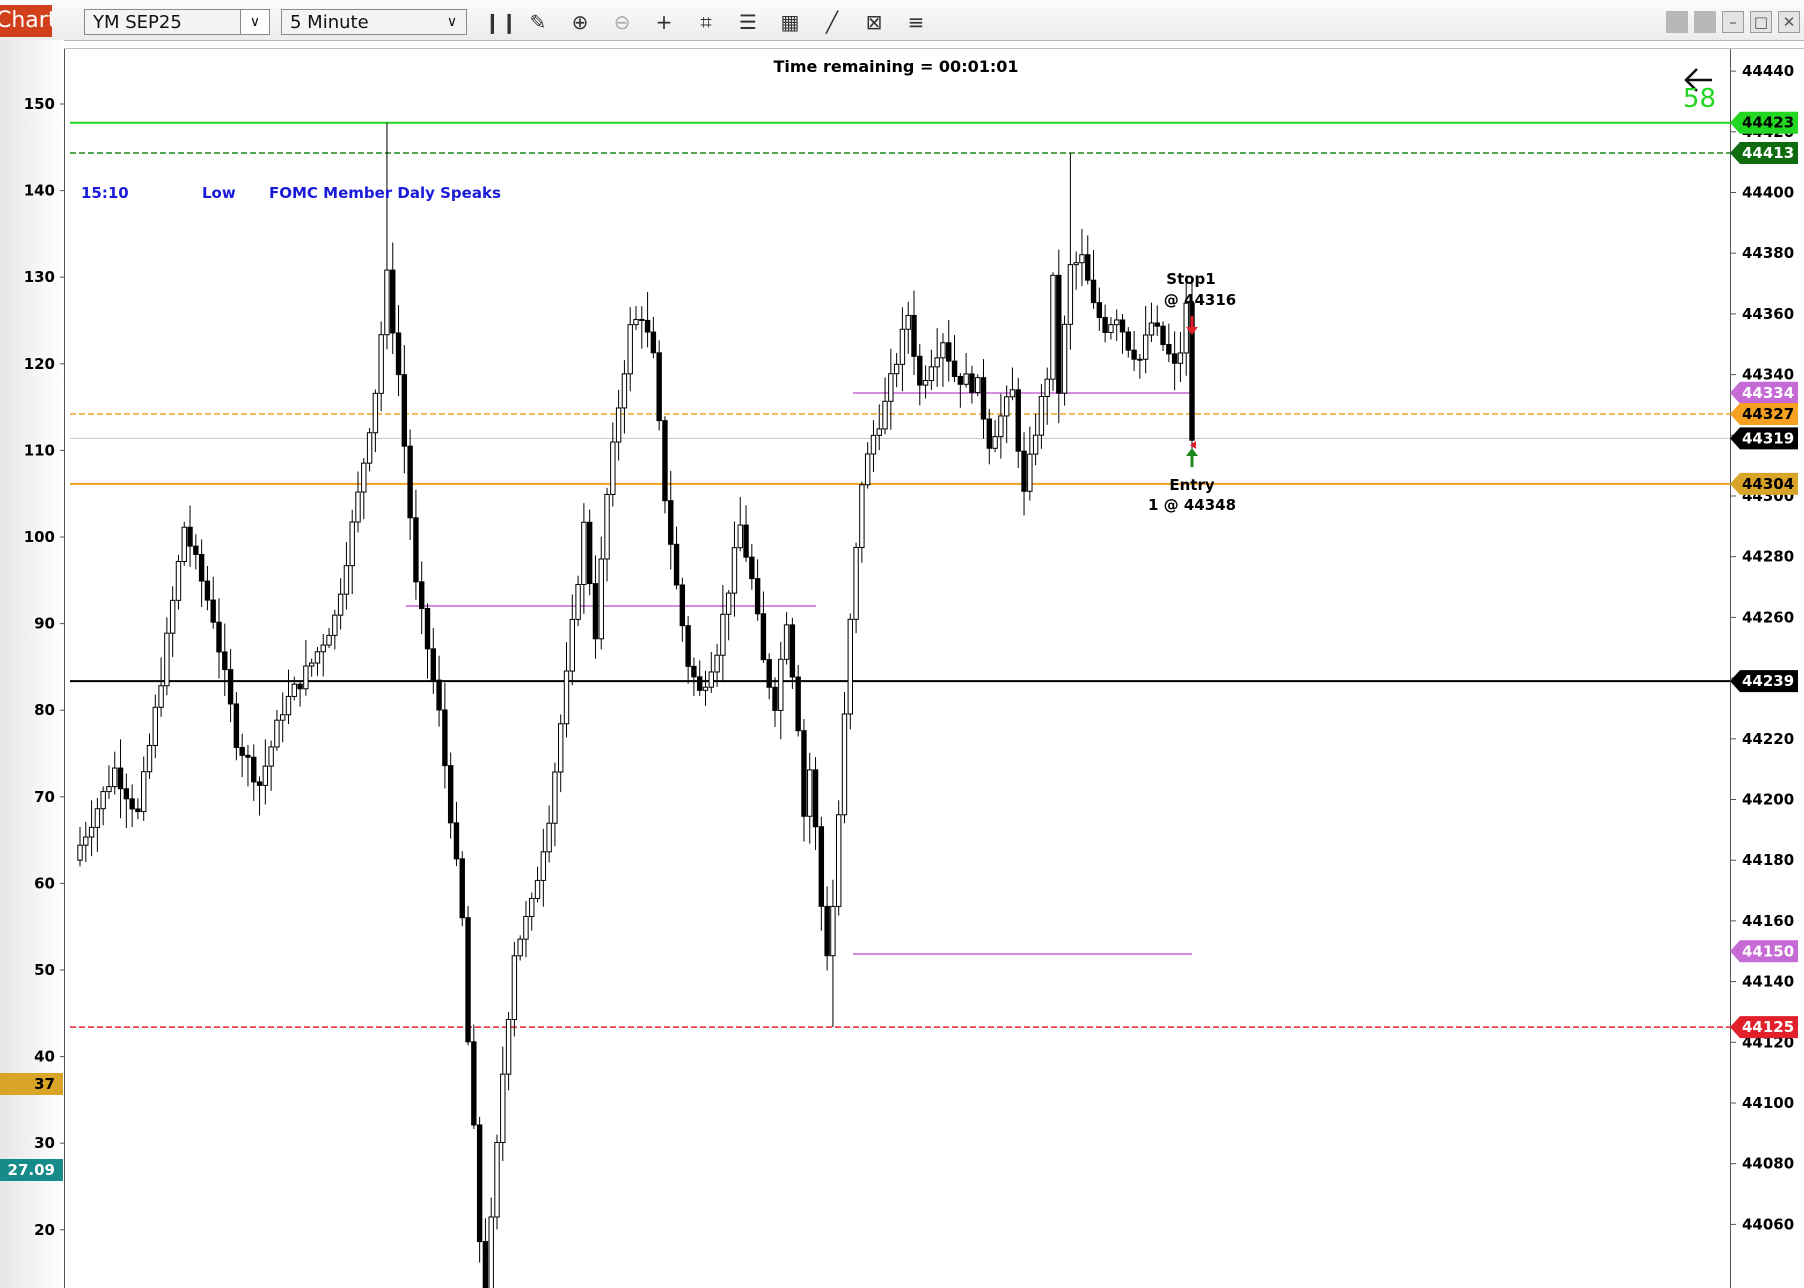 The width and height of the screenshot is (1804, 1288). I want to click on right-axis-tick-label: 44280, so click(1768, 557).